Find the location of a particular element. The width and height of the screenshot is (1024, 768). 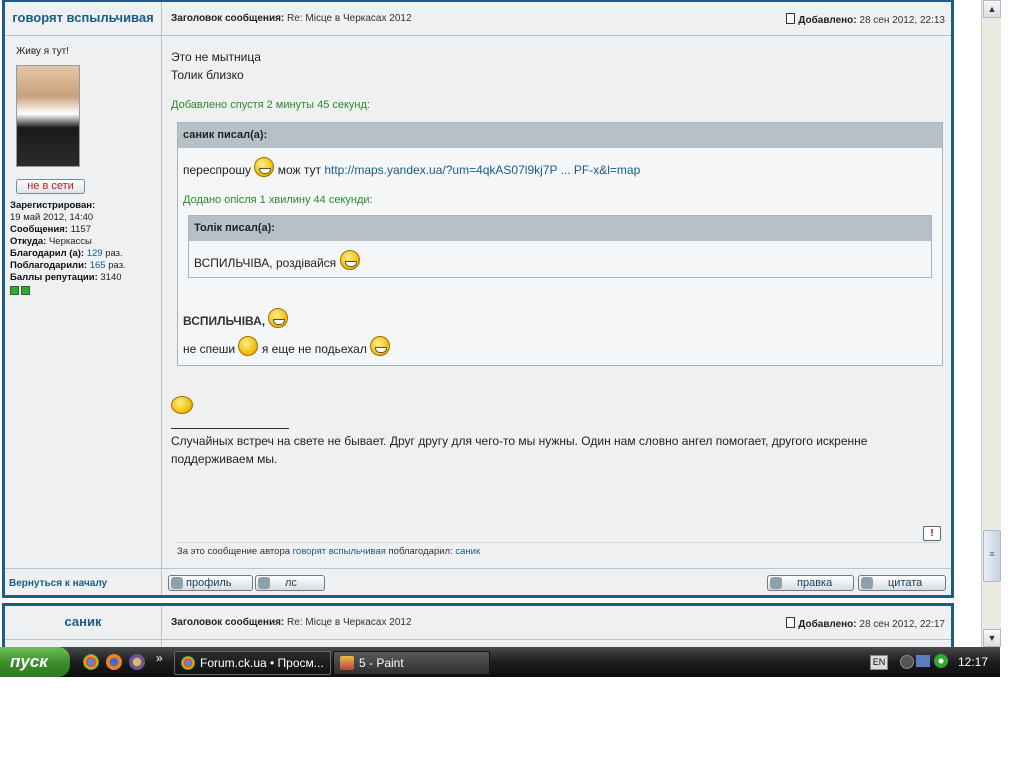

speech-bubble-icon is located at coordinates (867, 583).